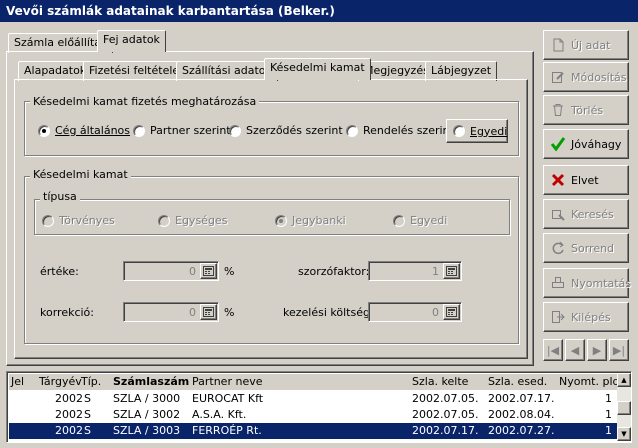 Image resolution: width=638 pixels, height=448 pixels. Describe the element at coordinates (435, 312) in the screenshot. I see `handling-text: 0` at that location.